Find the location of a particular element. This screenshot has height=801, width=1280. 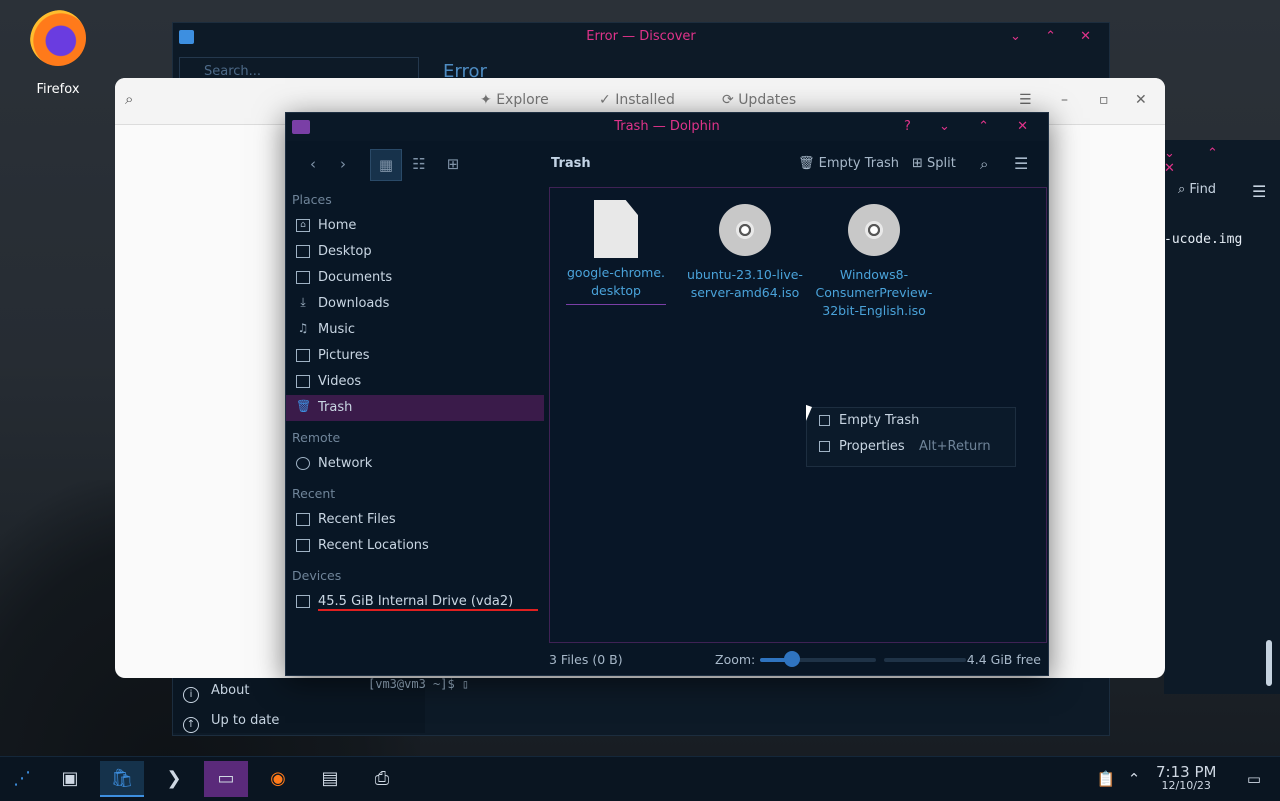

dolphin-titlebar: Trash — Dolphin ? ⌄ ⌃ ✕ is located at coordinates (667, 127).